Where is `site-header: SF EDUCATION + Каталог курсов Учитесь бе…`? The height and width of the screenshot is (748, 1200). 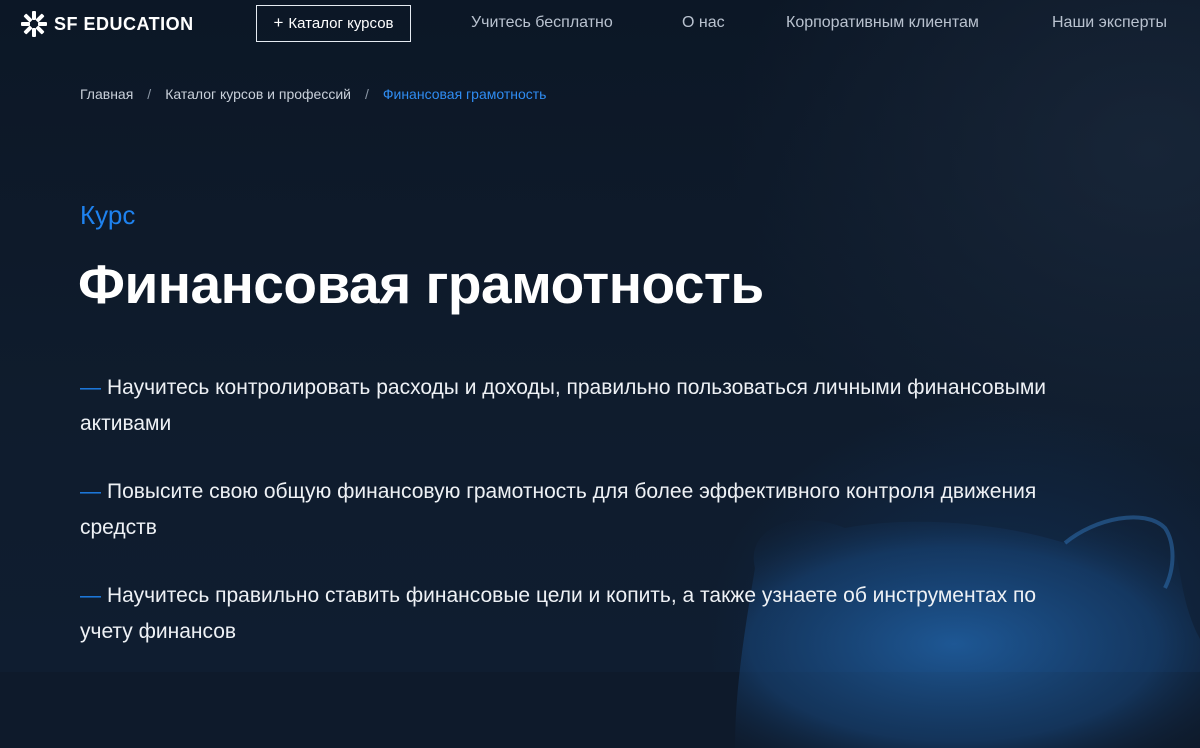
site-header: SF EDUCATION + Каталог курсов Учитесь бе… is located at coordinates (600, 24).